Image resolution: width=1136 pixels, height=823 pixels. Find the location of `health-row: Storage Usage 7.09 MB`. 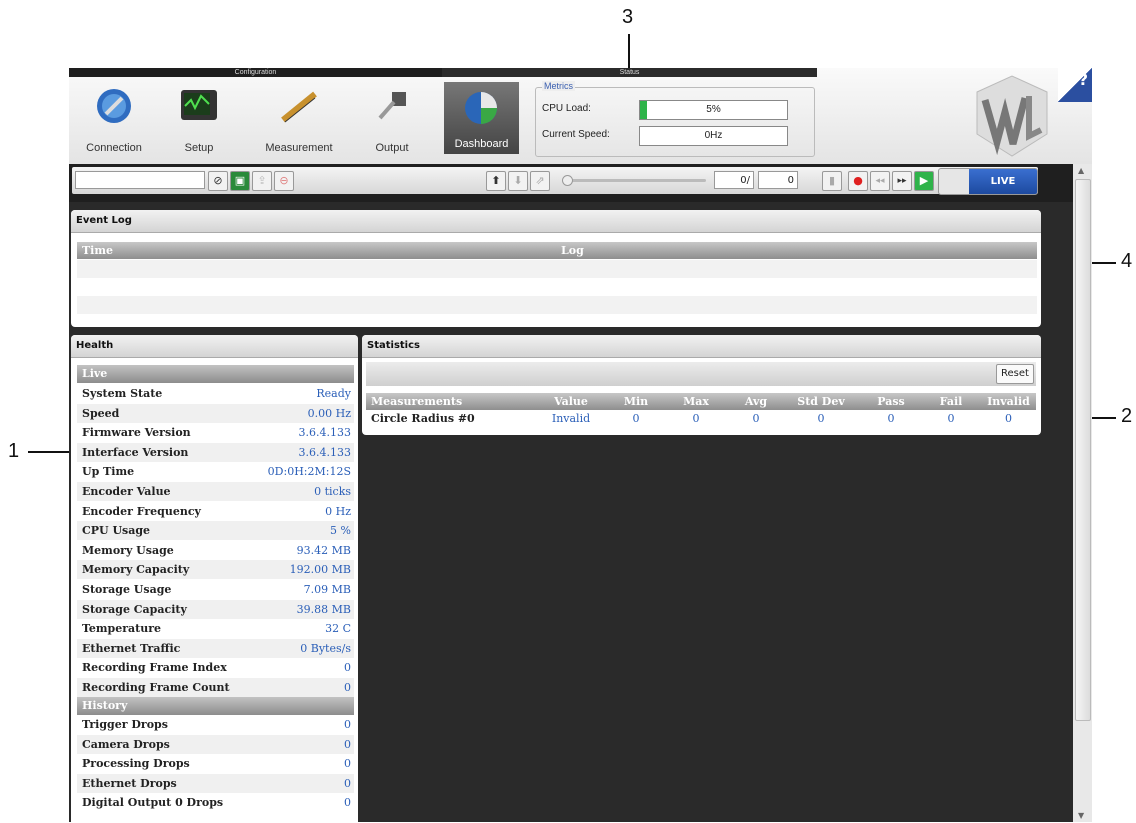

health-row: Storage Usage 7.09 MB is located at coordinates (215, 589).